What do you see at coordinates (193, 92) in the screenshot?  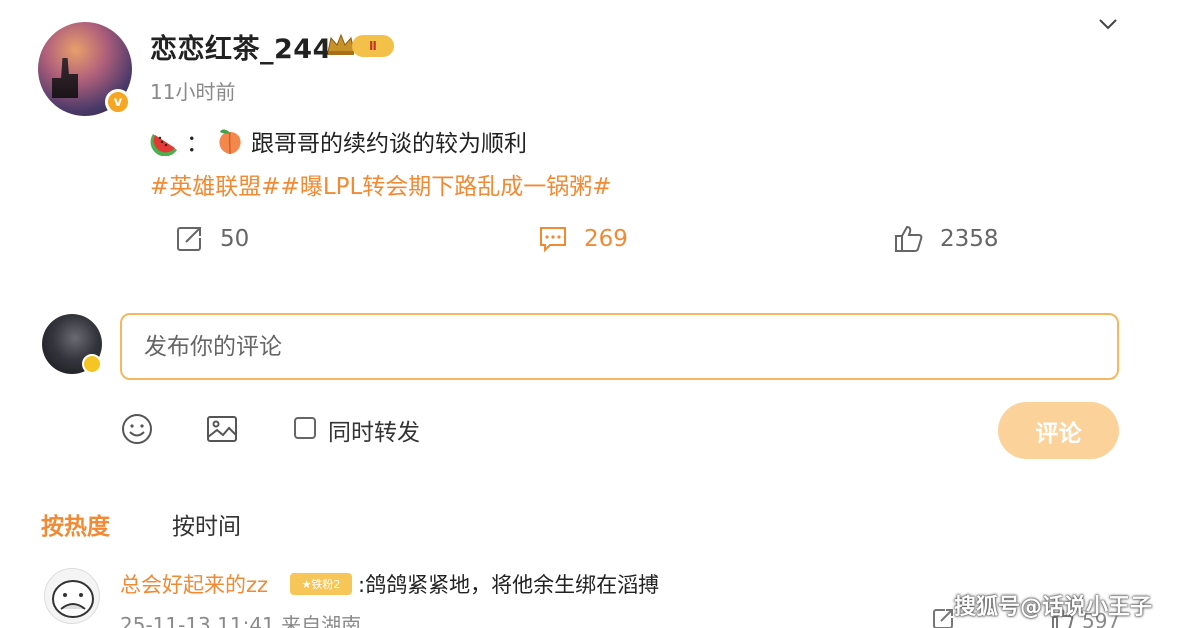 I see `post-time: 11小时前` at bounding box center [193, 92].